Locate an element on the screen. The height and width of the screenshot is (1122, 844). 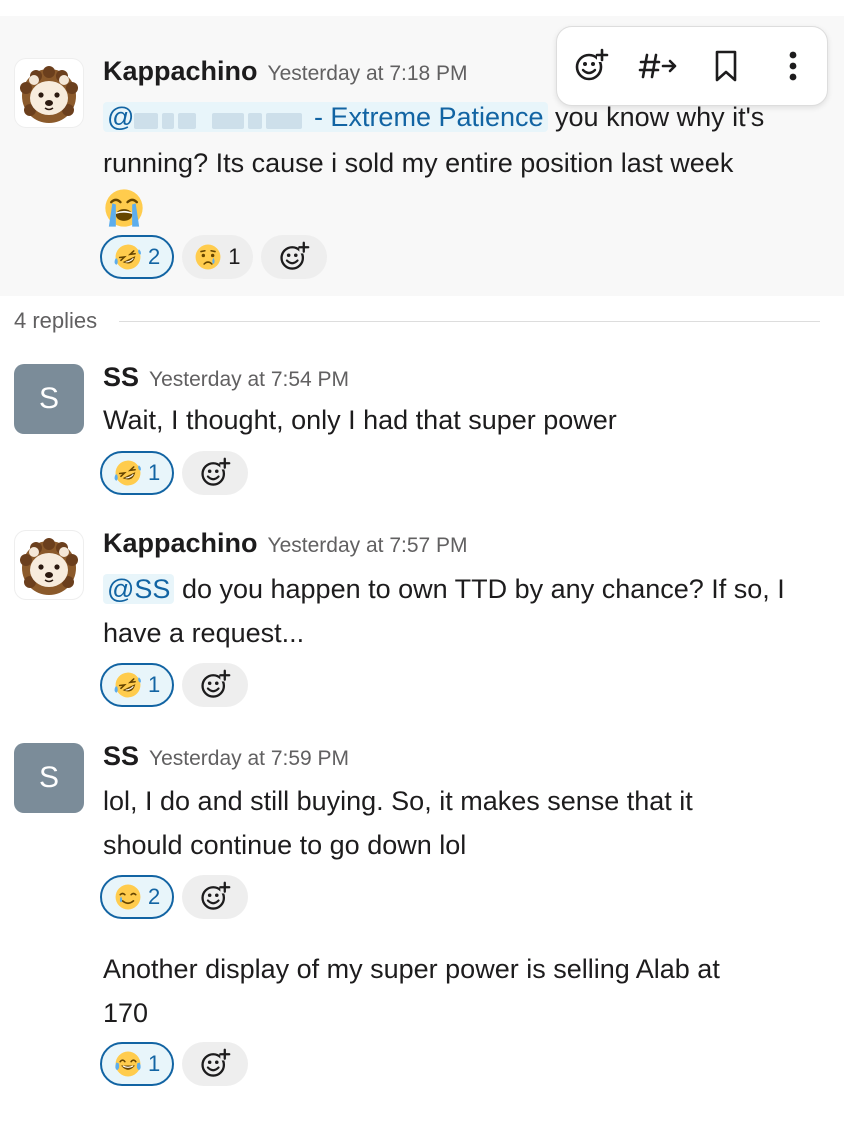
timestamp: Yesterday at 7:59 PM is located at coordinates (249, 758).